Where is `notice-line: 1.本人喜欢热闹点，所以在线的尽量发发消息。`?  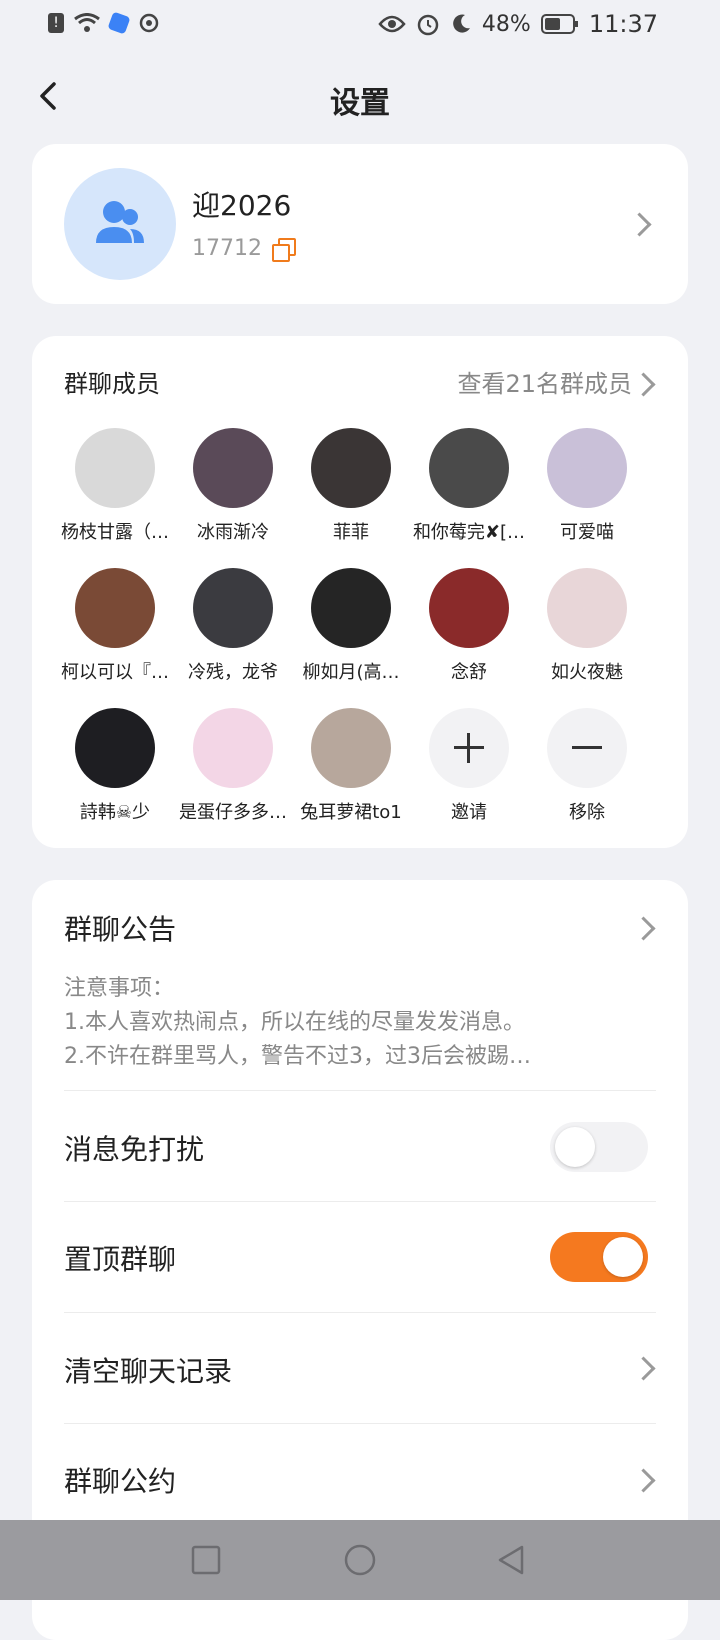 notice-line: 1.本人喜欢热闹点，所以在线的尽量发发消息。 is located at coordinates (294, 1022).